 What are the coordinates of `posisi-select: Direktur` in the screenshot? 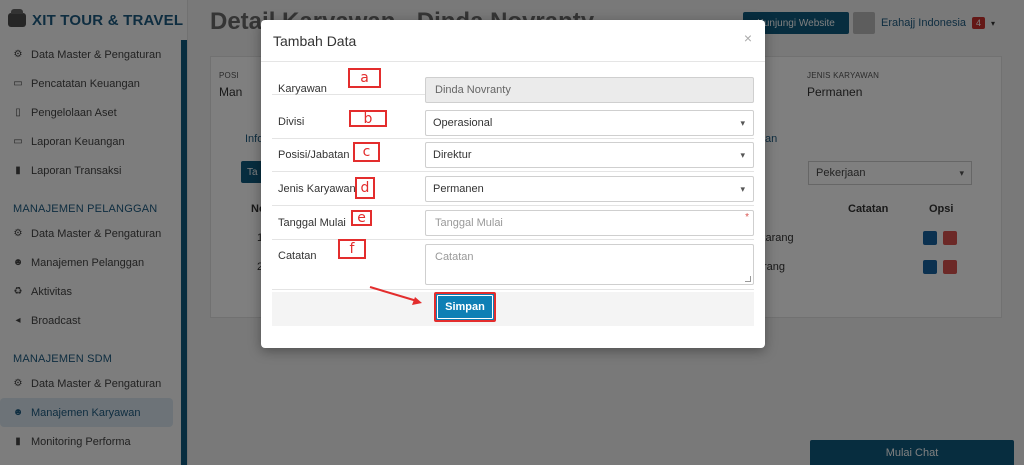 It's located at (589, 155).